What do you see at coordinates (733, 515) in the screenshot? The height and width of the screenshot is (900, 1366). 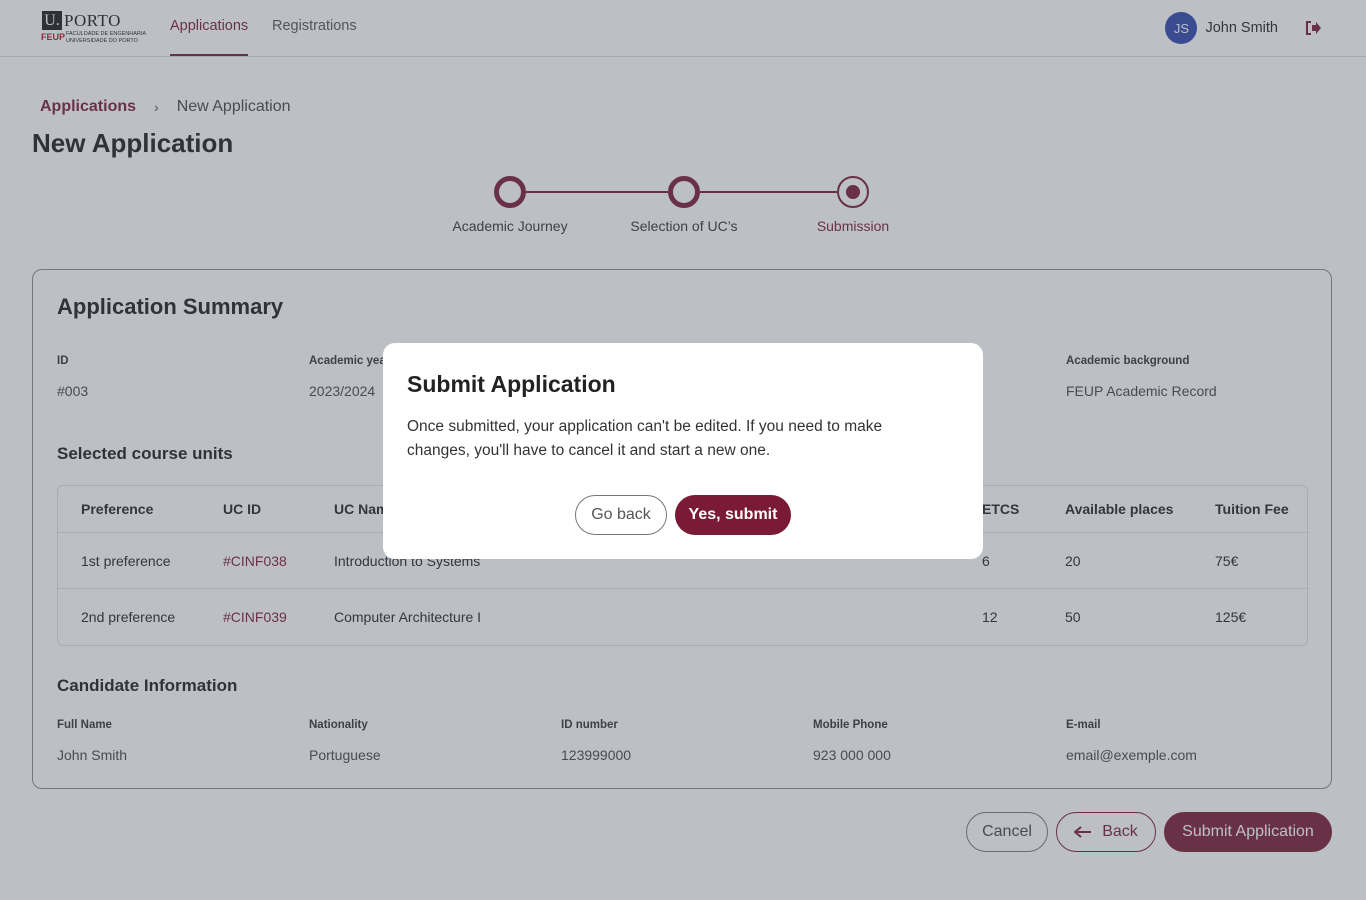 I see `confirm-submit-button: Yes, submit` at bounding box center [733, 515].